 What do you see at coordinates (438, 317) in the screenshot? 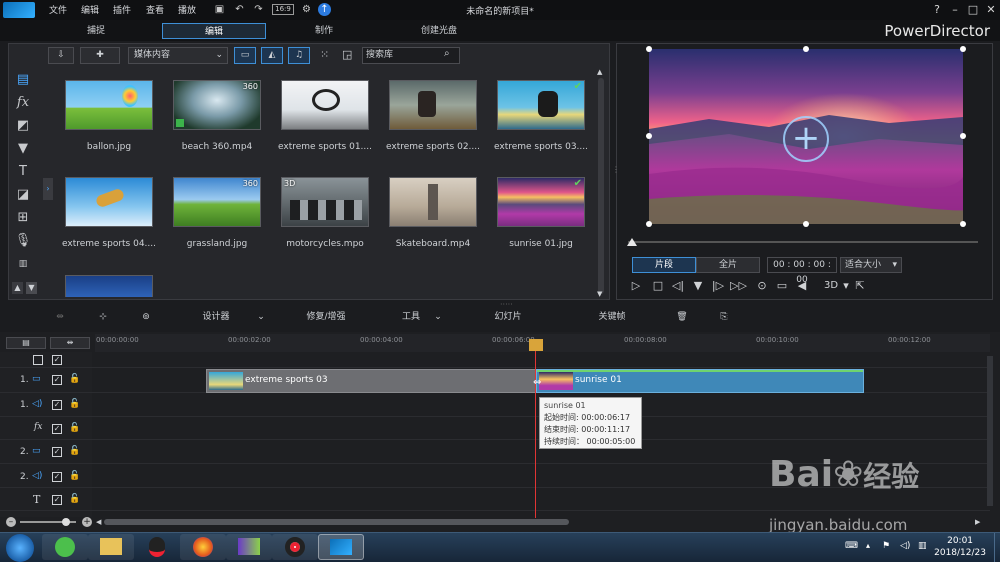
I see `chevron-down-icon: ⌄` at bounding box center [438, 317].